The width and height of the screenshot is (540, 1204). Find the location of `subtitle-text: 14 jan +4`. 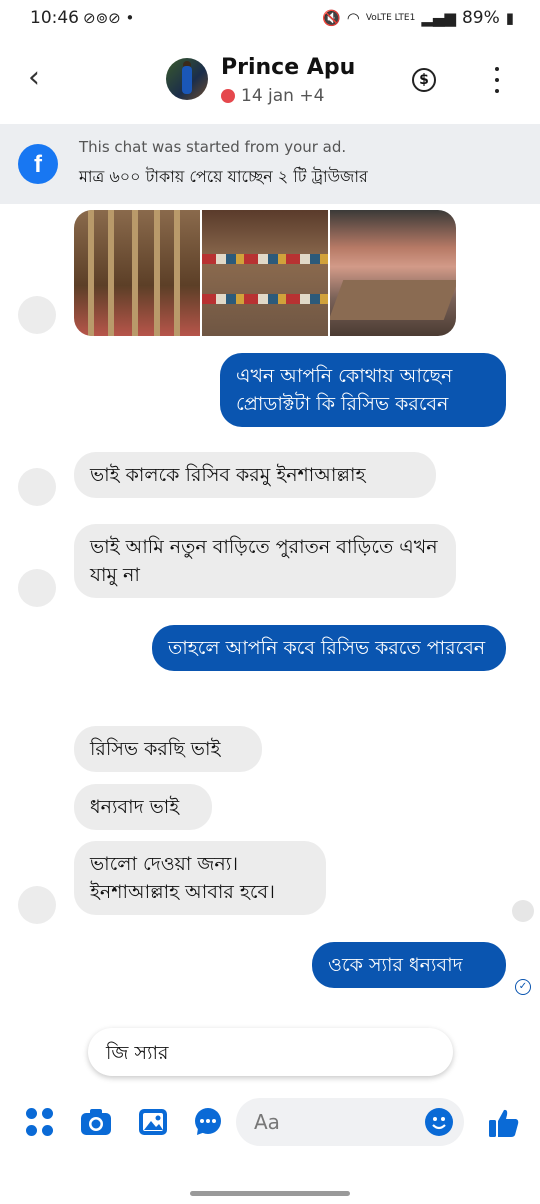

subtitle-text: 14 jan +4 is located at coordinates (283, 96).